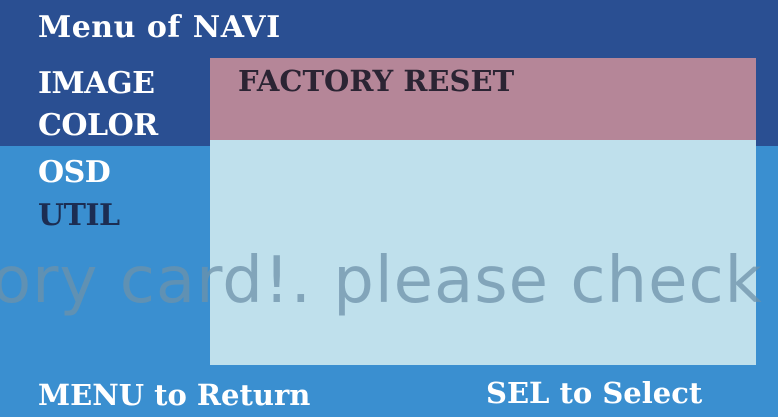  What do you see at coordinates (96, 83) in the screenshot?
I see `menu-item-image: IMAGE` at bounding box center [96, 83].